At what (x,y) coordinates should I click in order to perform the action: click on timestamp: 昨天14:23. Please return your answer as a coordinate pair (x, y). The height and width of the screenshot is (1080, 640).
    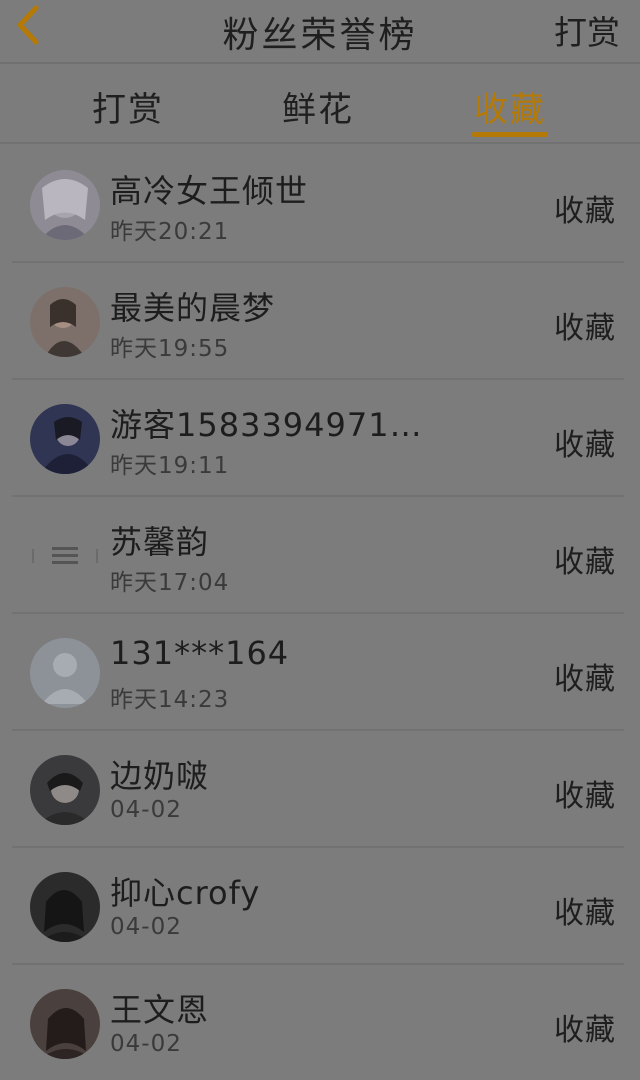
    Looking at the image, I should click on (170, 700).